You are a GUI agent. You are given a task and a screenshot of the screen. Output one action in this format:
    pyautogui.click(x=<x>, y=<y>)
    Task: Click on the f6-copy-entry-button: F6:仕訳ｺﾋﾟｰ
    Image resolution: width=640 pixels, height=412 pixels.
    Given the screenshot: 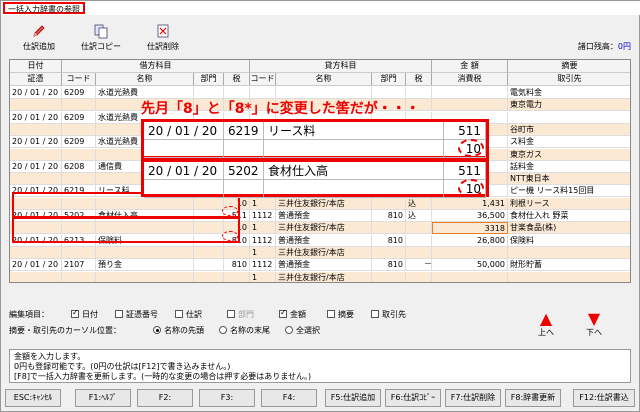 What is the action you would take?
    pyautogui.click(x=413, y=398)
    